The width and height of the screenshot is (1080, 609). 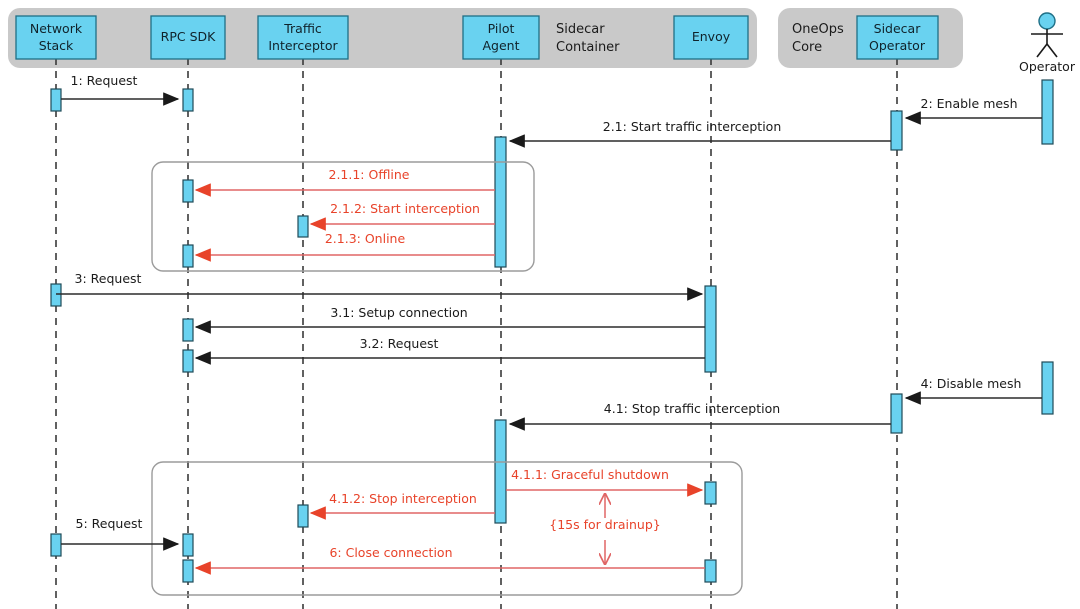 I want to click on participant-label-line1: Sidecar, so click(x=898, y=28).